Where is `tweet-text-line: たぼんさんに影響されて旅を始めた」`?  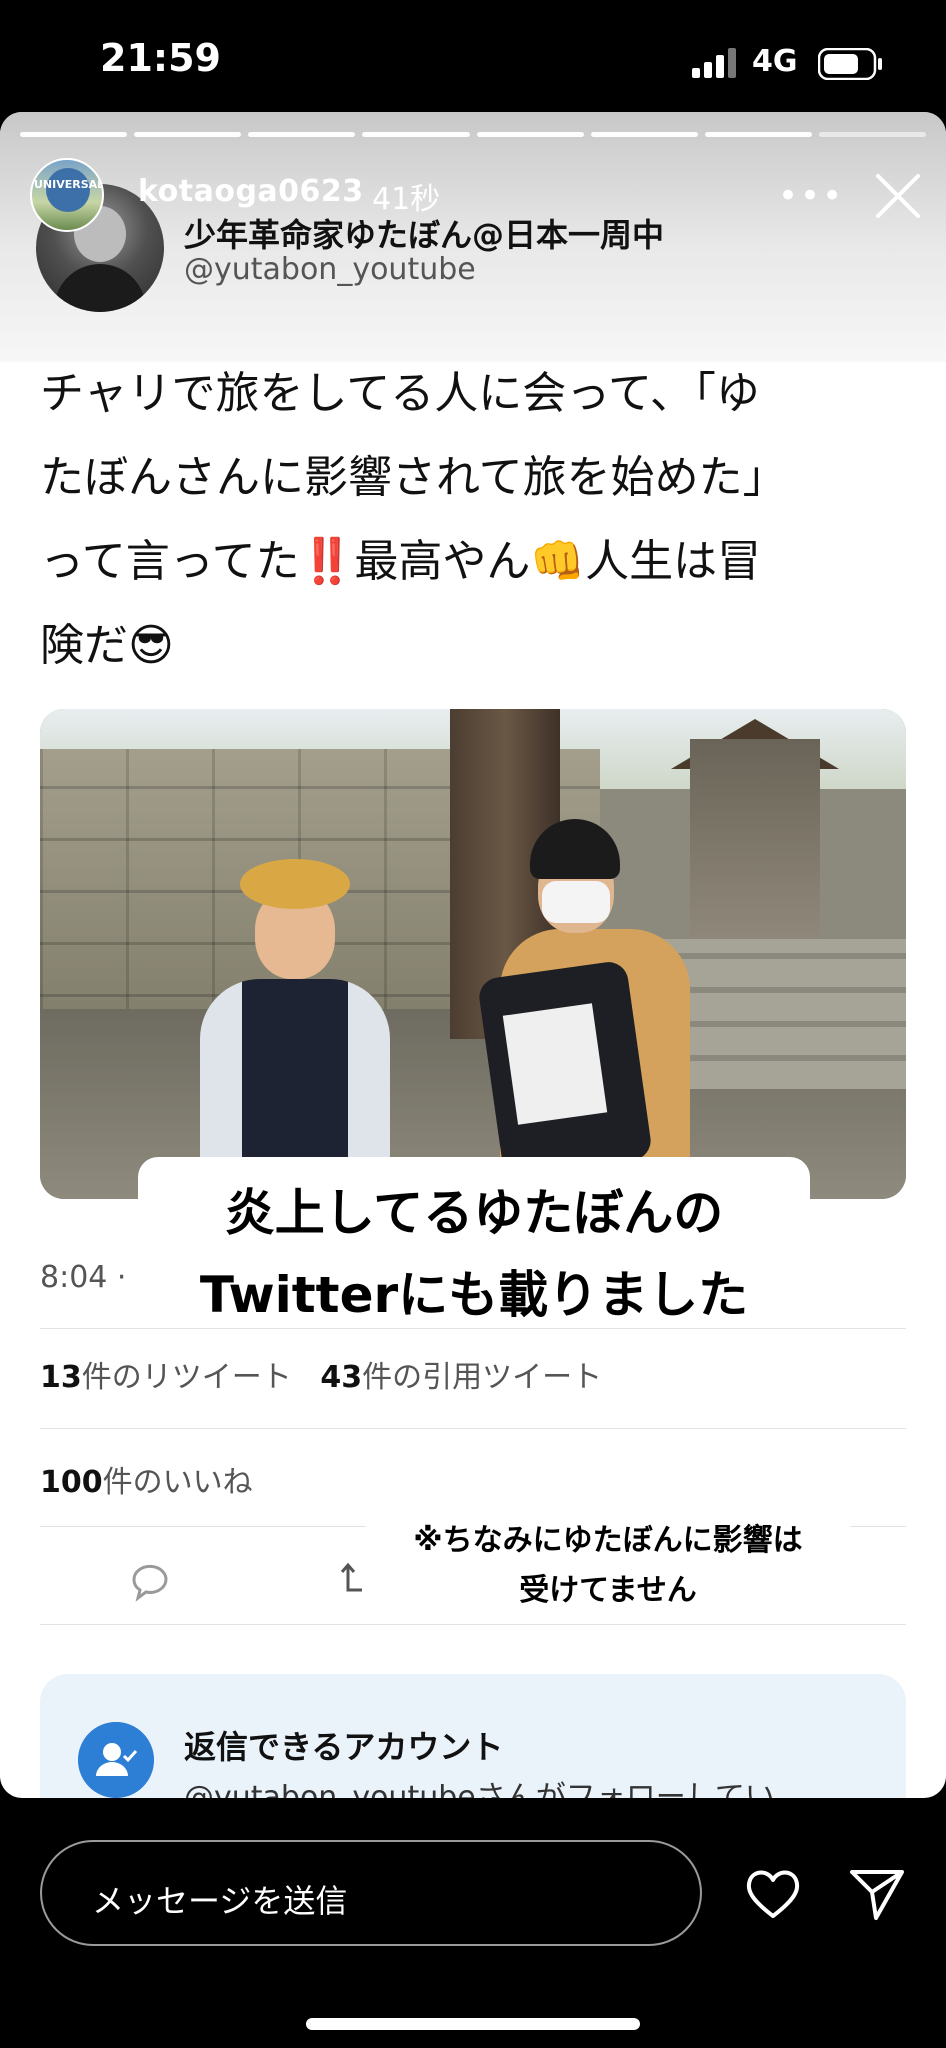
tweet-text-line: たぼんさんに影響されて旅を始めた」 is located at coordinates (413, 477).